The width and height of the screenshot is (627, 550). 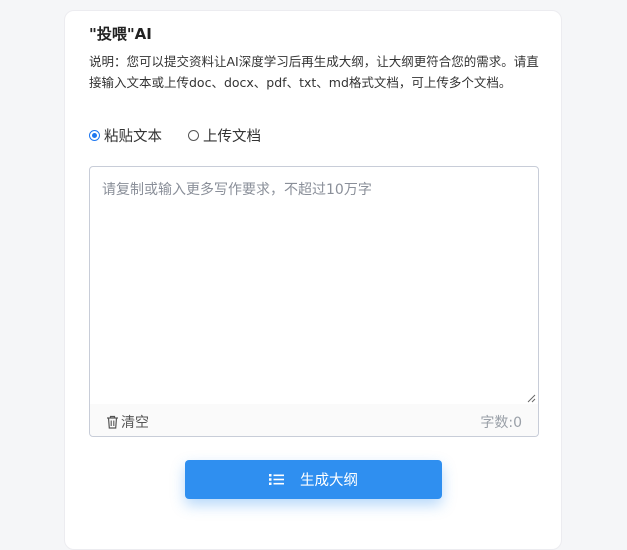 I want to click on input-mode-radio-group: 粘贴文本 上传文档, so click(x=188, y=135).